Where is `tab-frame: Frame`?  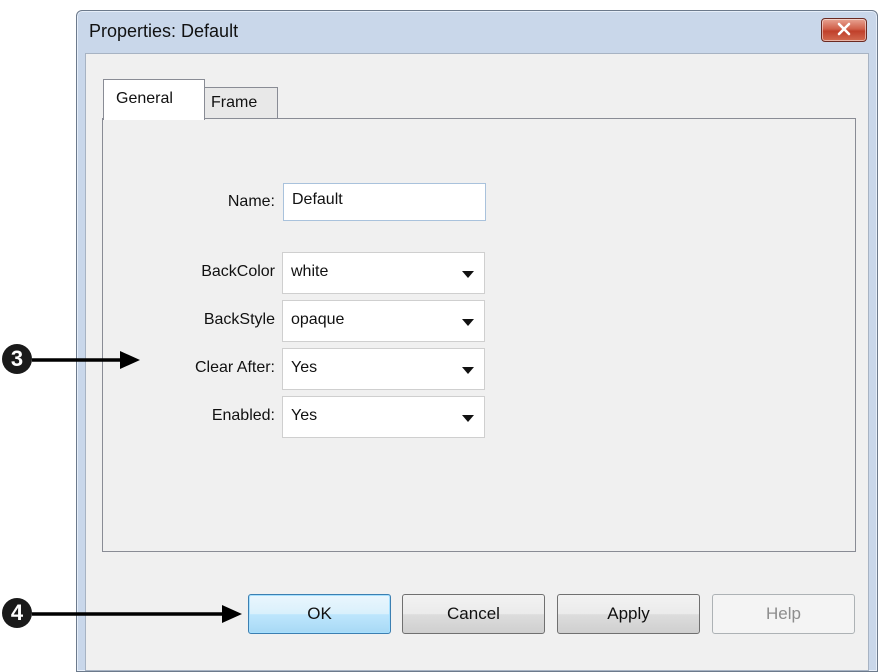 tab-frame: Frame is located at coordinates (241, 103).